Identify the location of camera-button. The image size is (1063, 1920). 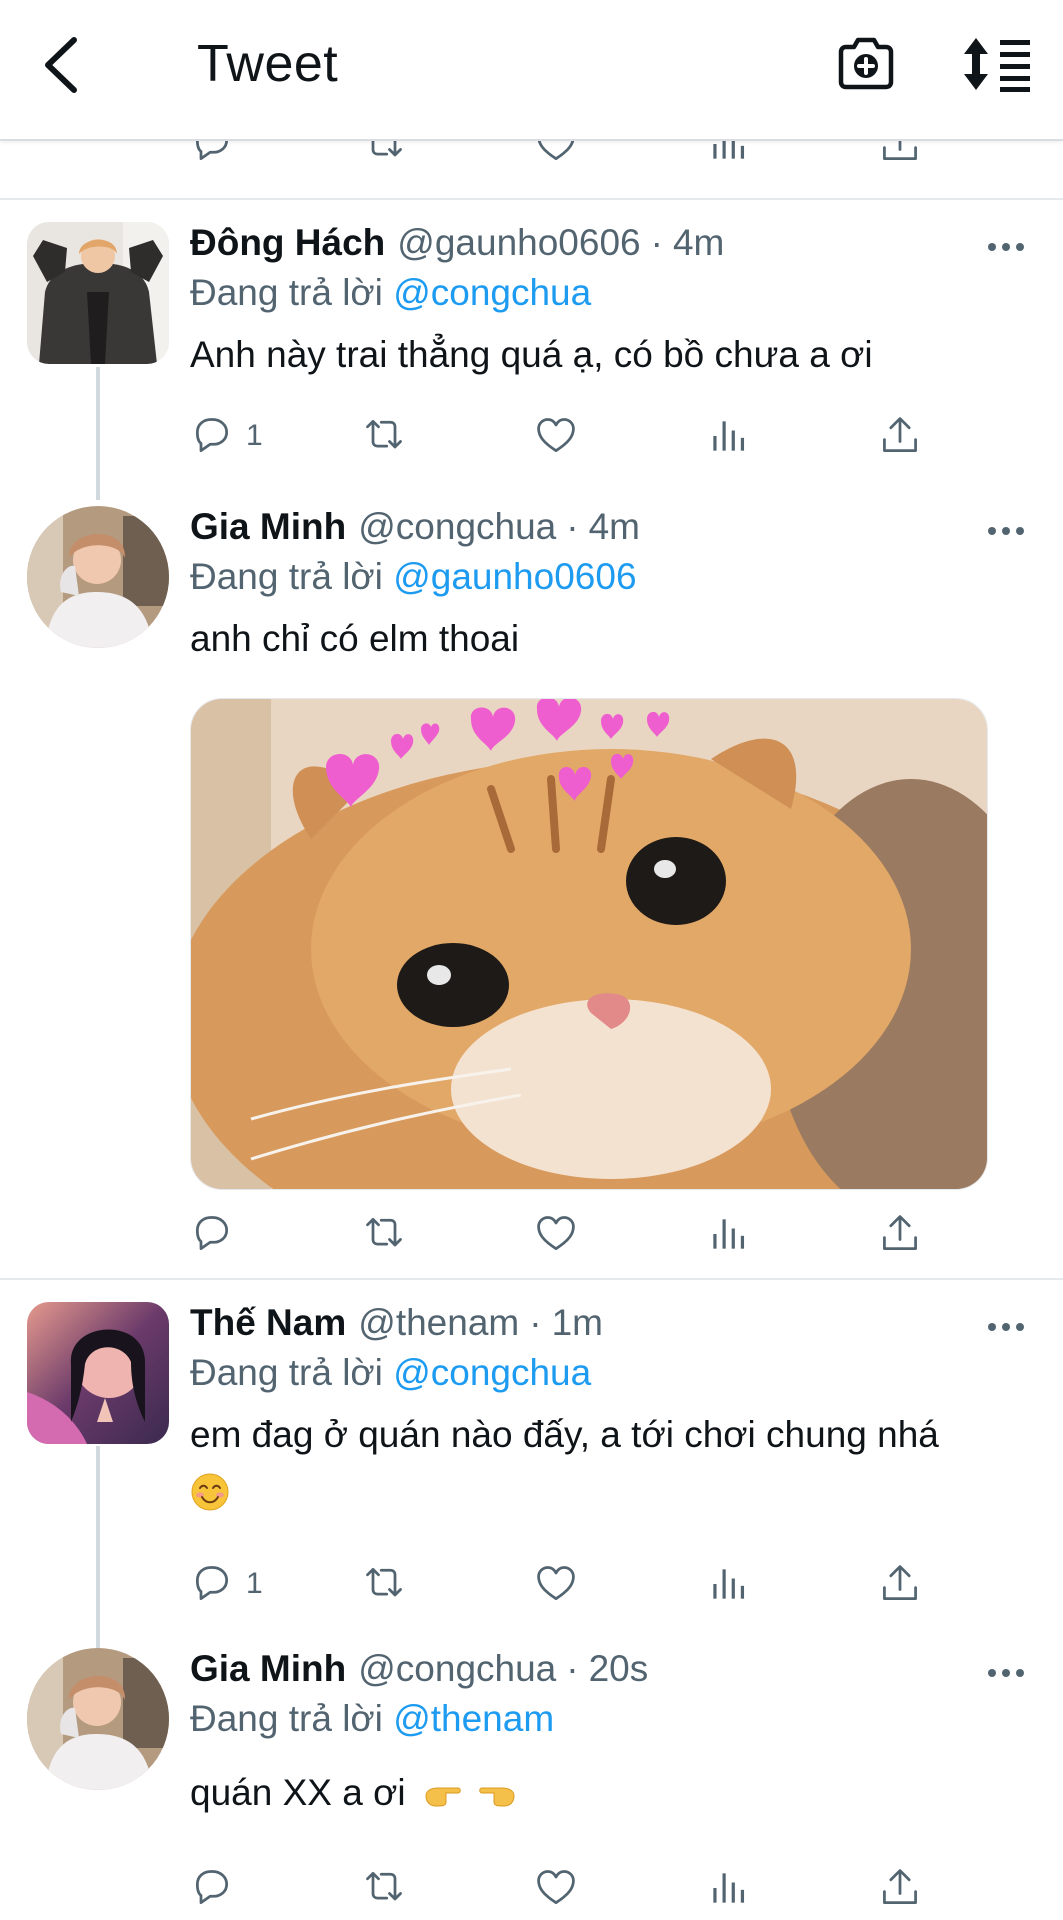
(866, 64).